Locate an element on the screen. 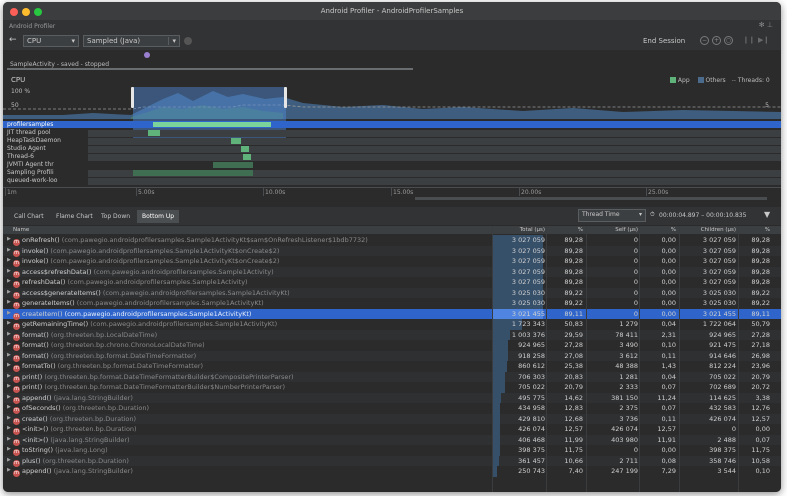 This screenshot has height=496, width=787. profiler-select: CPU ▾ is located at coordinates (51, 41).